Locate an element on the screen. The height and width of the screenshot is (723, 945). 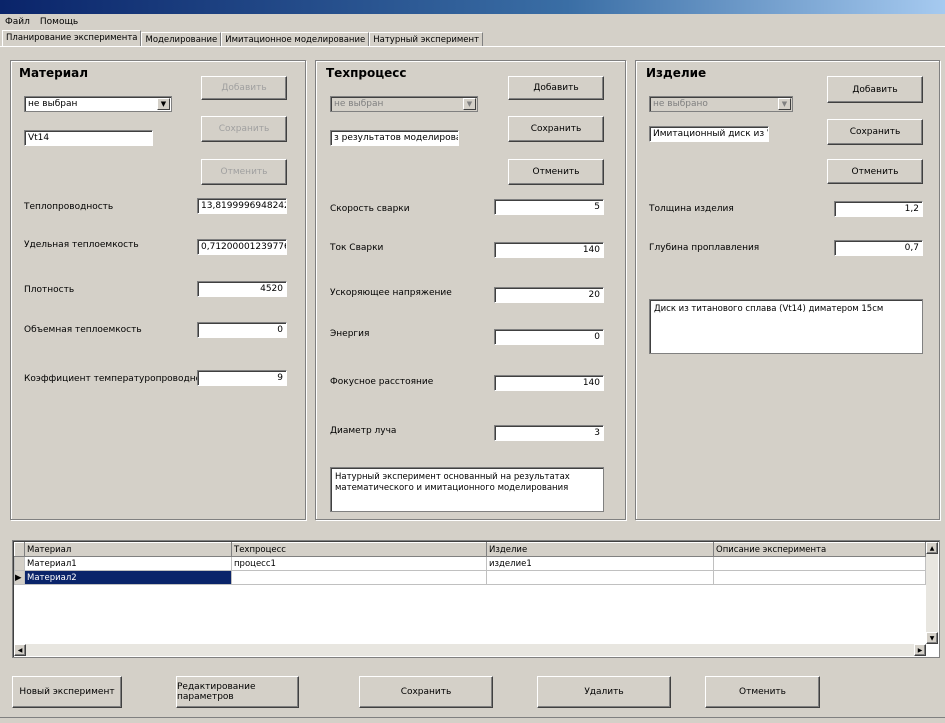
tab-planning: Планирование эксперимента is located at coordinates (72, 38).